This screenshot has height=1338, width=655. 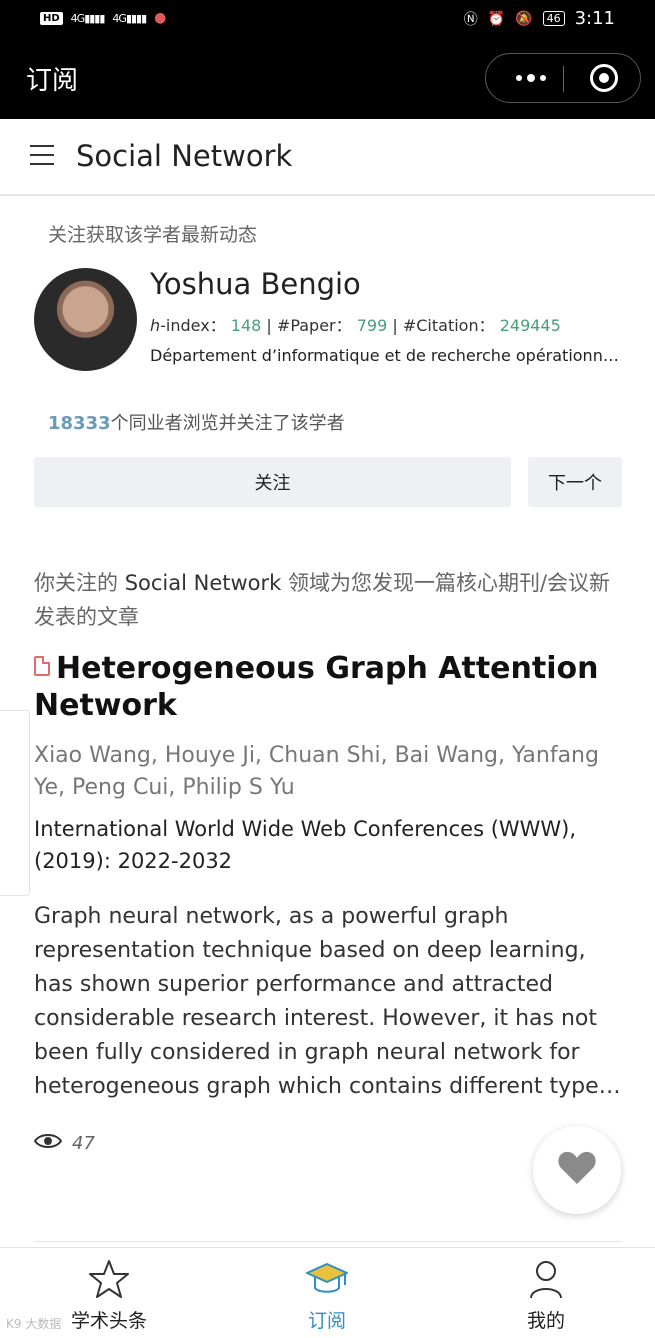 I want to click on signal-icon: 4G▮▮▮▮, so click(x=88, y=18).